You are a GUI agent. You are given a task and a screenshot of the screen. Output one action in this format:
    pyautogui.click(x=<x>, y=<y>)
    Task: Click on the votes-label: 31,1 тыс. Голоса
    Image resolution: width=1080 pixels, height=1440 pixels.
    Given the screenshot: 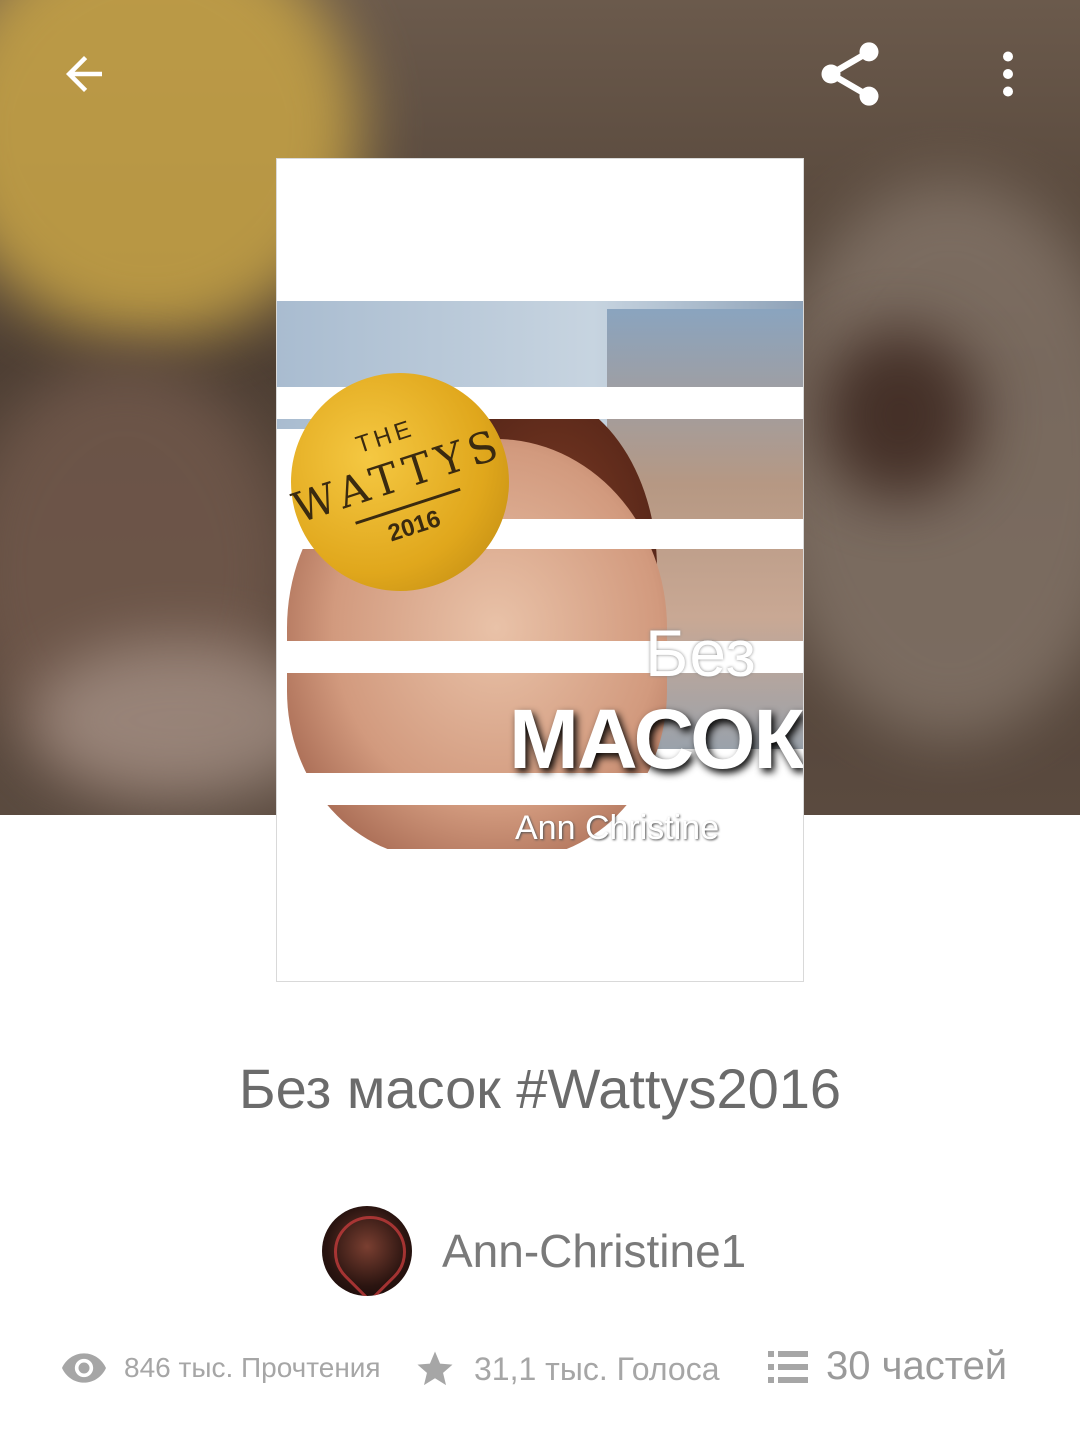 What is the action you would take?
    pyautogui.click(x=597, y=1368)
    